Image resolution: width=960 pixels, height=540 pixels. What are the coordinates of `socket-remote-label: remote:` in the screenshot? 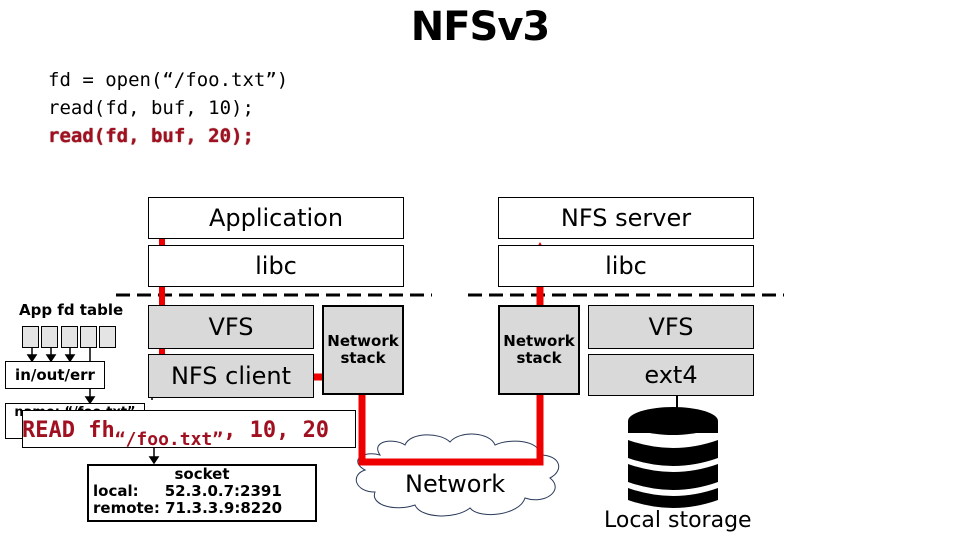 It's located at (126, 508).